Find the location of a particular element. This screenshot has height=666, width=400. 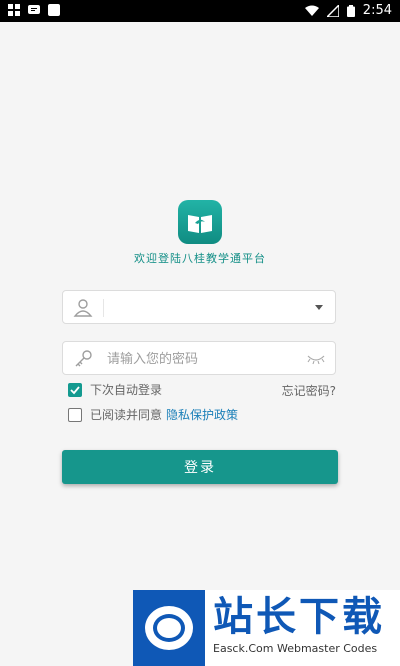

agree-checkbox is located at coordinates (75, 414).